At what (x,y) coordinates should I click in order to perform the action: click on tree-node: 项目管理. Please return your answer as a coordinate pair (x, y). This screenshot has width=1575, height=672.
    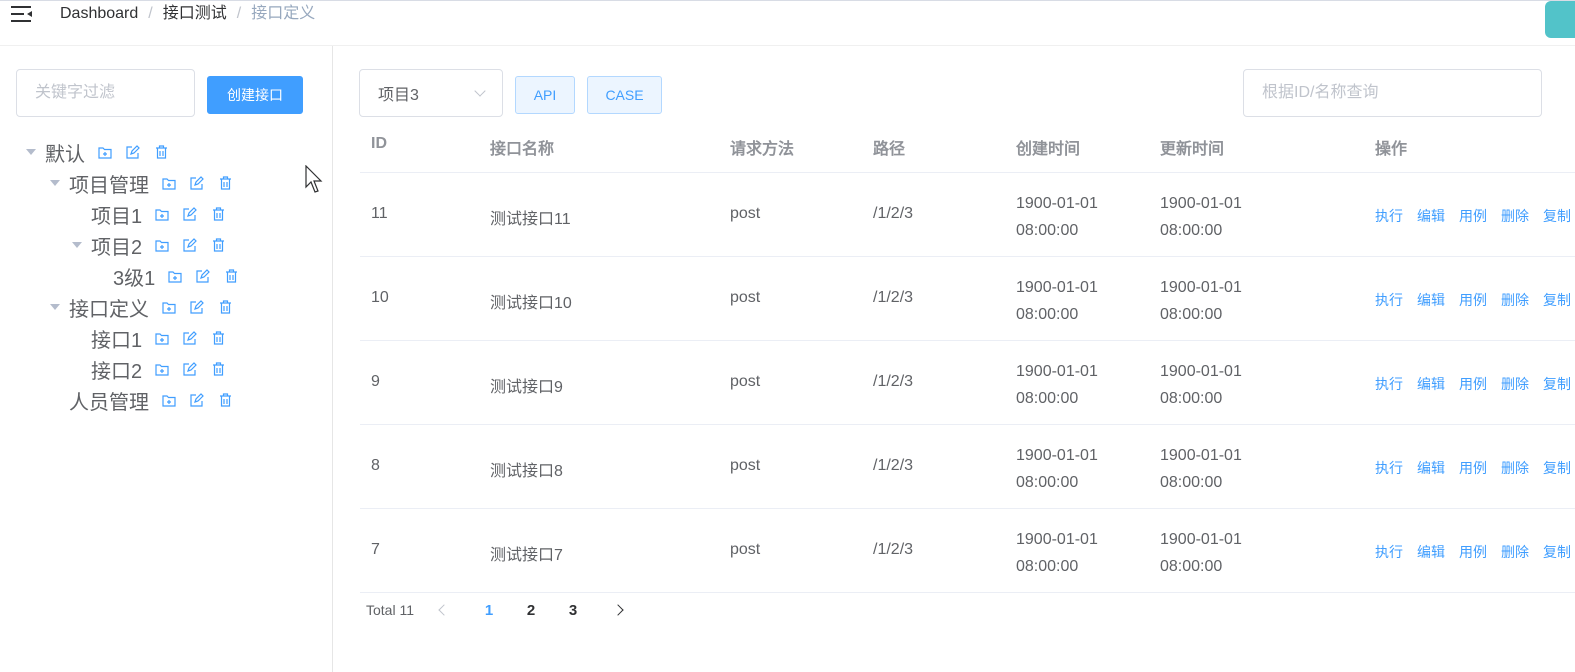
    Looking at the image, I should click on (147, 183).